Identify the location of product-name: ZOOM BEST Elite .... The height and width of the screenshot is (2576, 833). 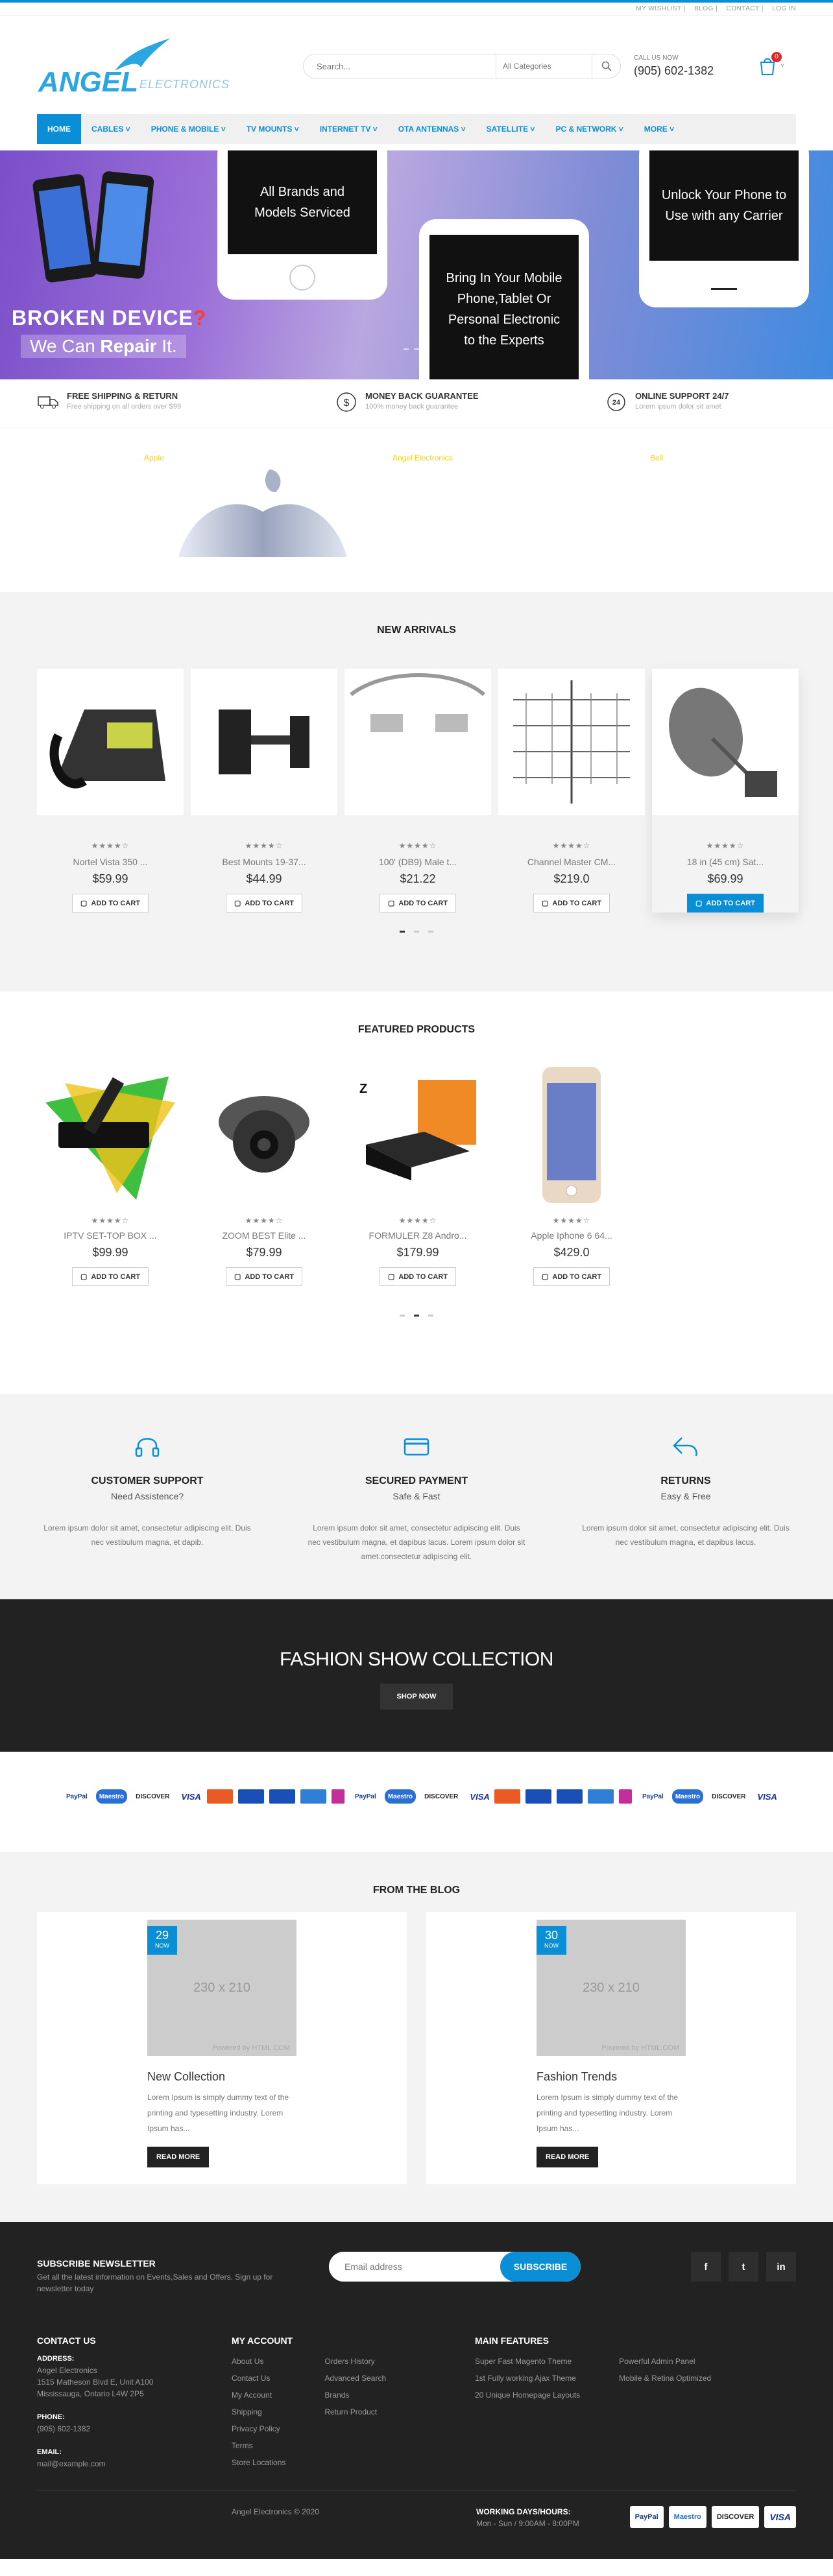
(264, 1235).